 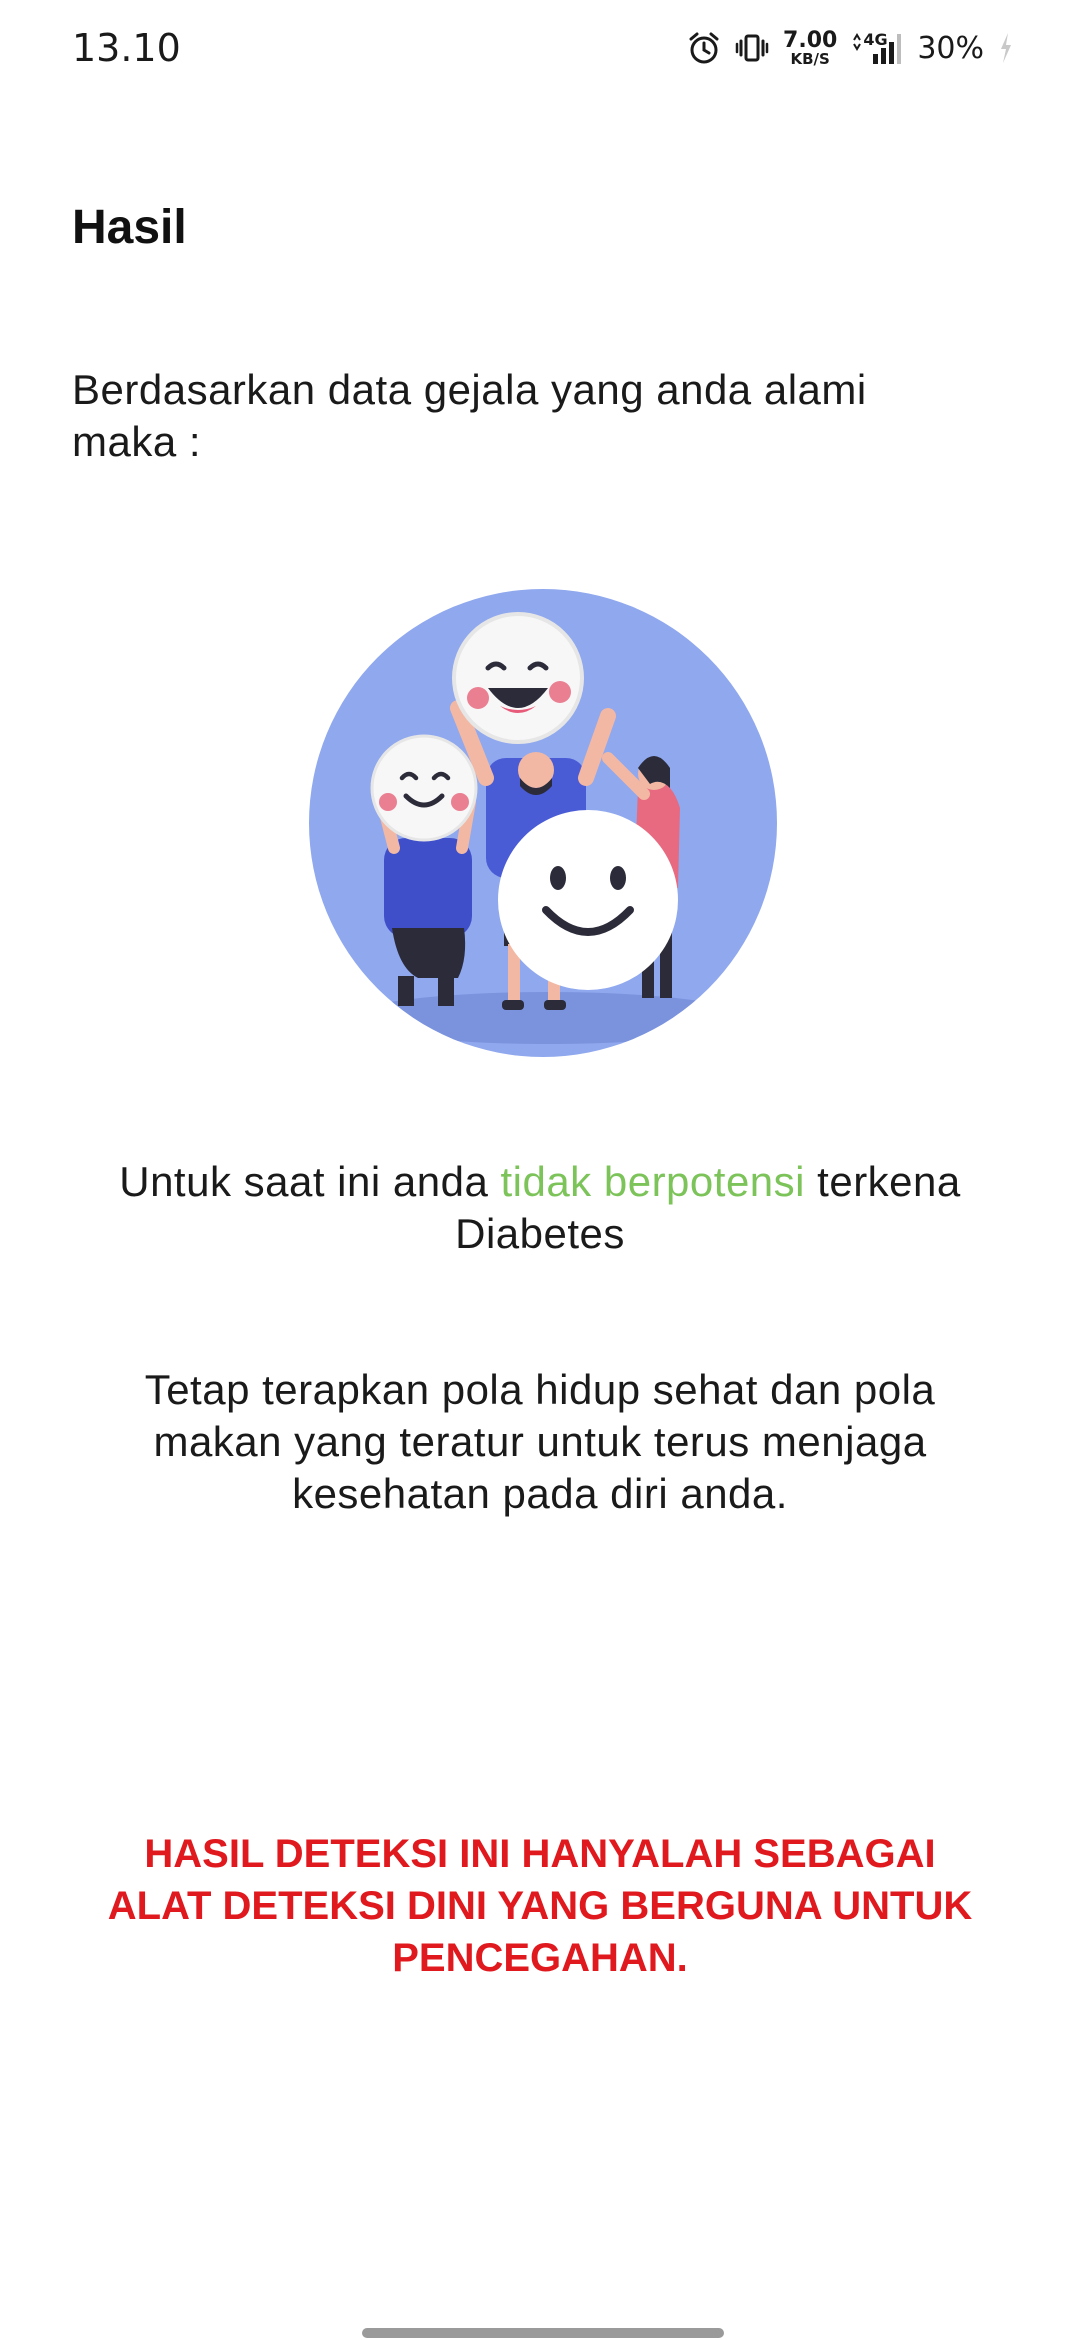 What do you see at coordinates (129, 227) in the screenshot?
I see `page-title: Hasil` at bounding box center [129, 227].